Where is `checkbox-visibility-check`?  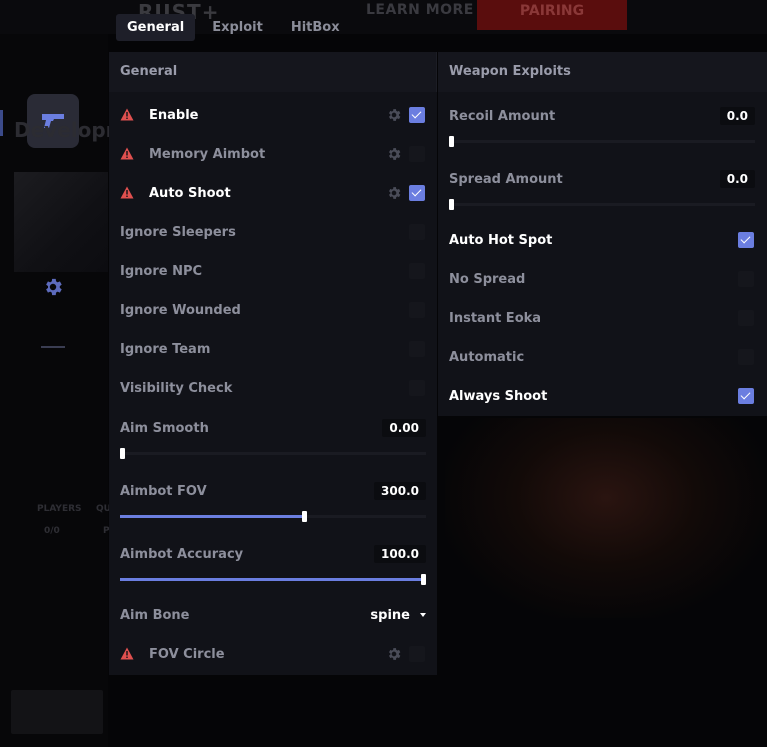 checkbox-visibility-check is located at coordinates (417, 388).